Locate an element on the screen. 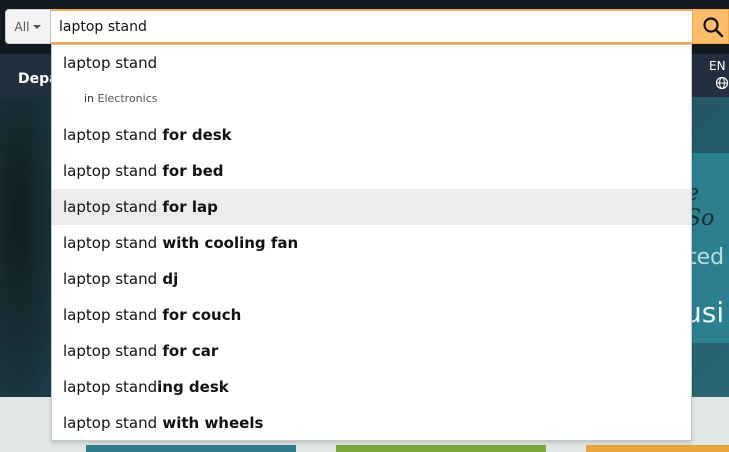 The height and width of the screenshot is (452, 729). search-bar: All is located at coordinates (367, 26).